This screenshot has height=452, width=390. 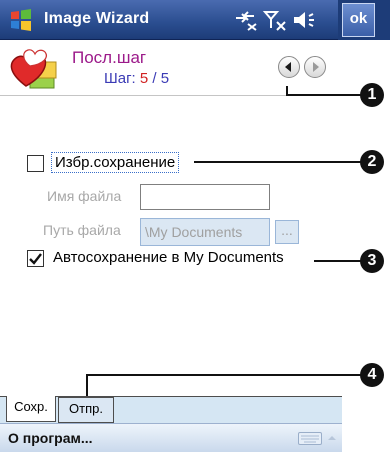 I want to click on signal-off-icon, so click(x=275, y=20).